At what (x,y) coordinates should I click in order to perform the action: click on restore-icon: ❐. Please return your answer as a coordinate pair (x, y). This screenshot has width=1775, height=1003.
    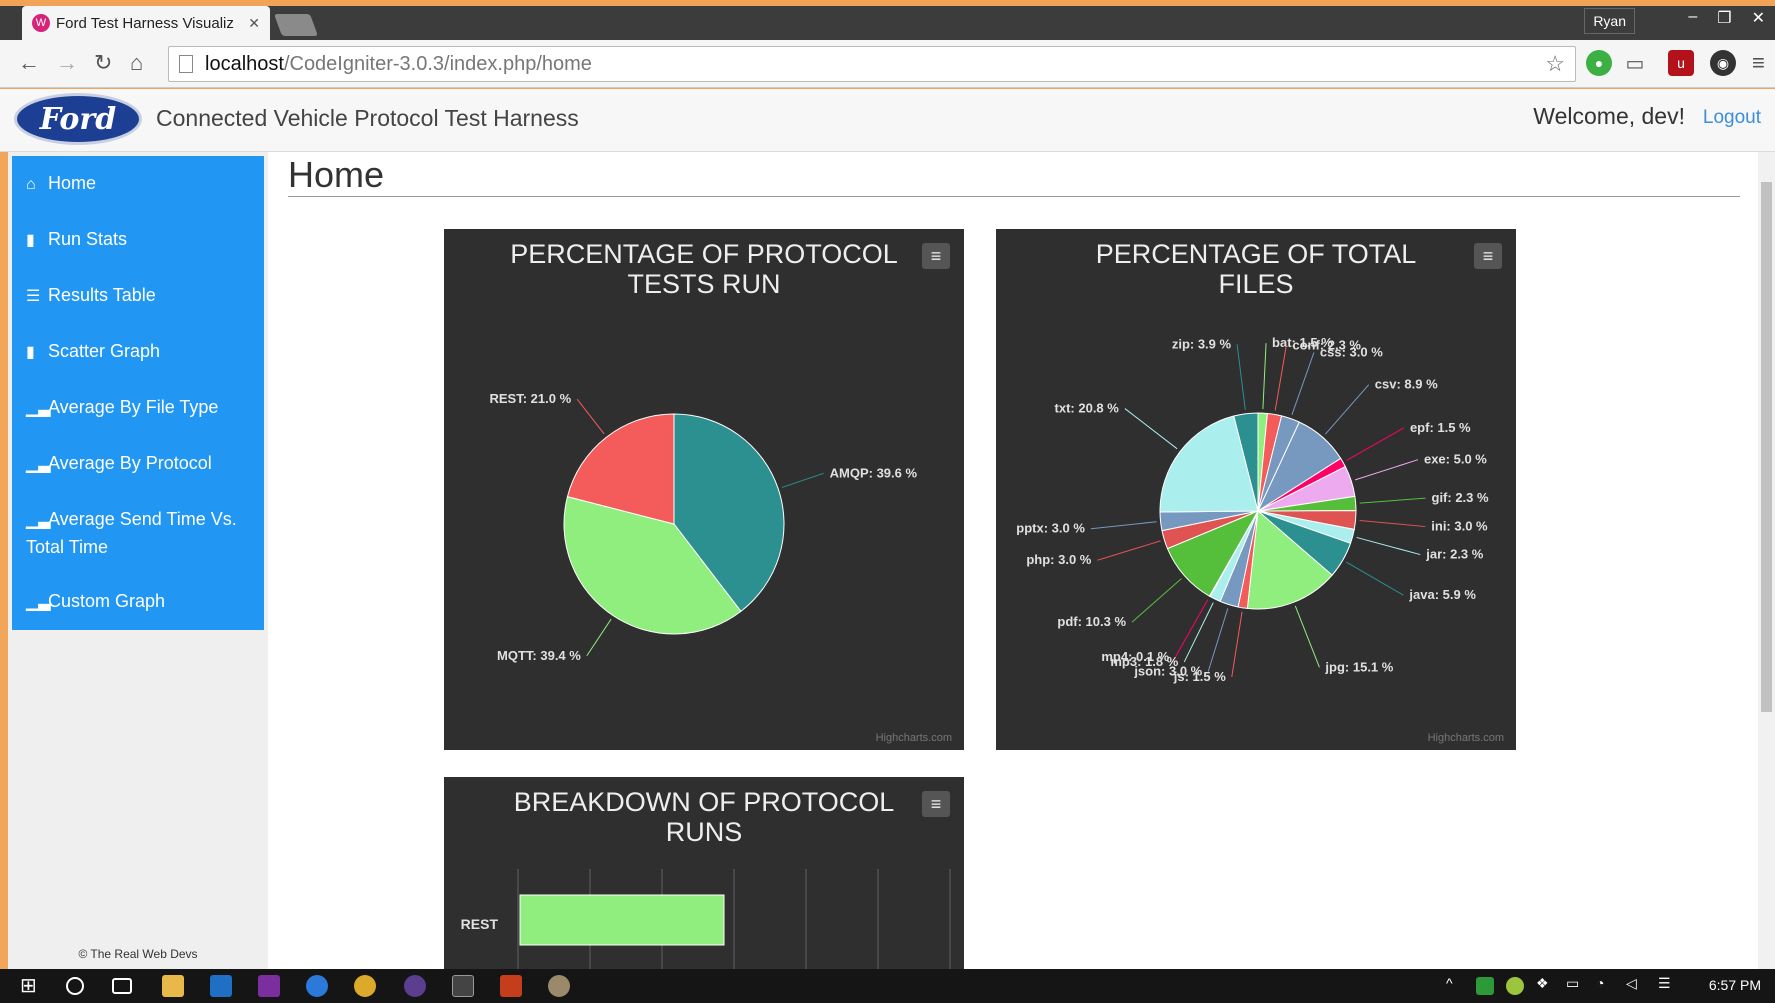
    Looking at the image, I should click on (1724, 18).